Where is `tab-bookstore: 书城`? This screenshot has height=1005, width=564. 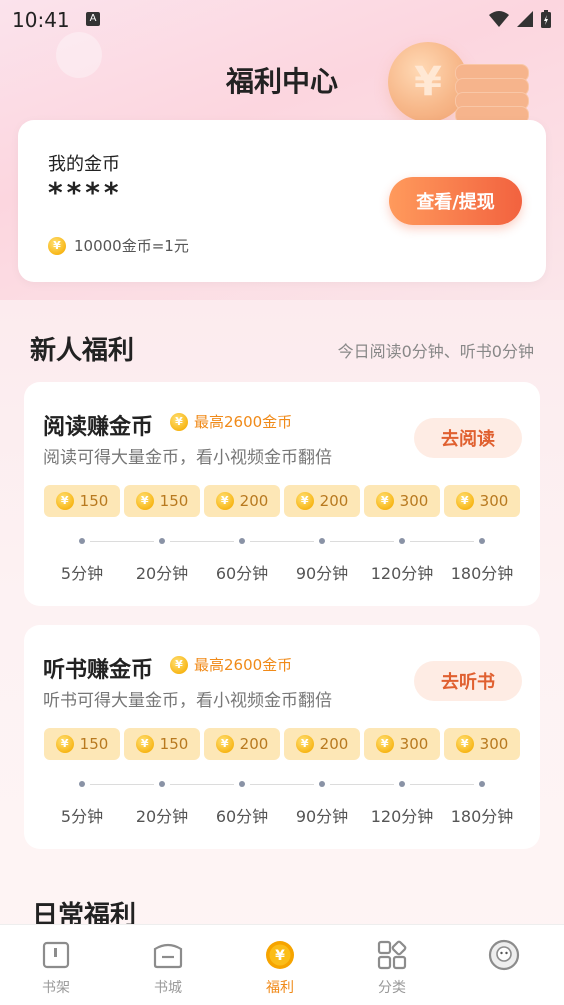
tab-bookstore: 书城 is located at coordinates (168, 965).